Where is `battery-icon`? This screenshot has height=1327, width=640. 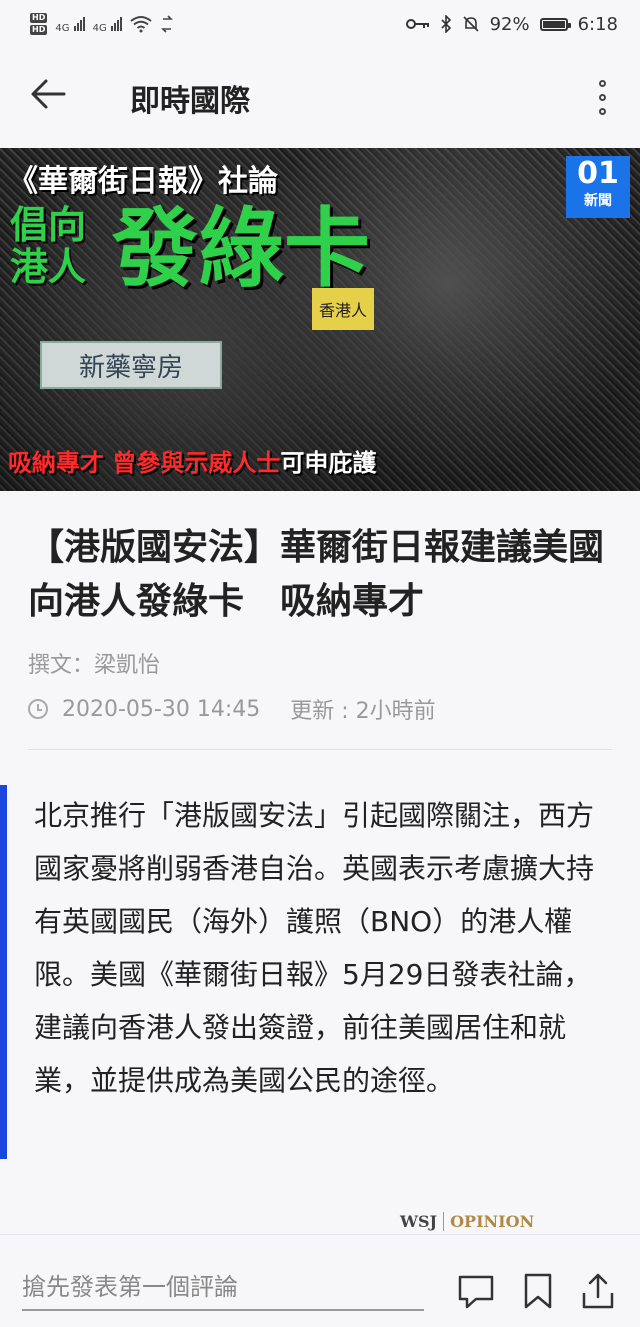 battery-icon is located at coordinates (555, 24).